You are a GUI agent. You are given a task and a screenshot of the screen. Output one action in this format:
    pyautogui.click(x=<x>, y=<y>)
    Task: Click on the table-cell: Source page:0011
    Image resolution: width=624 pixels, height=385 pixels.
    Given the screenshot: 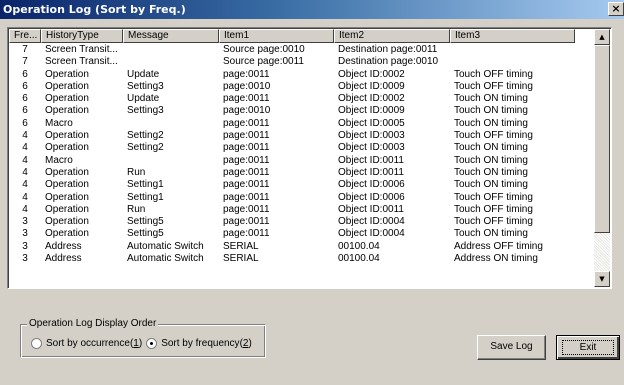 What is the action you would take?
    pyautogui.click(x=263, y=62)
    